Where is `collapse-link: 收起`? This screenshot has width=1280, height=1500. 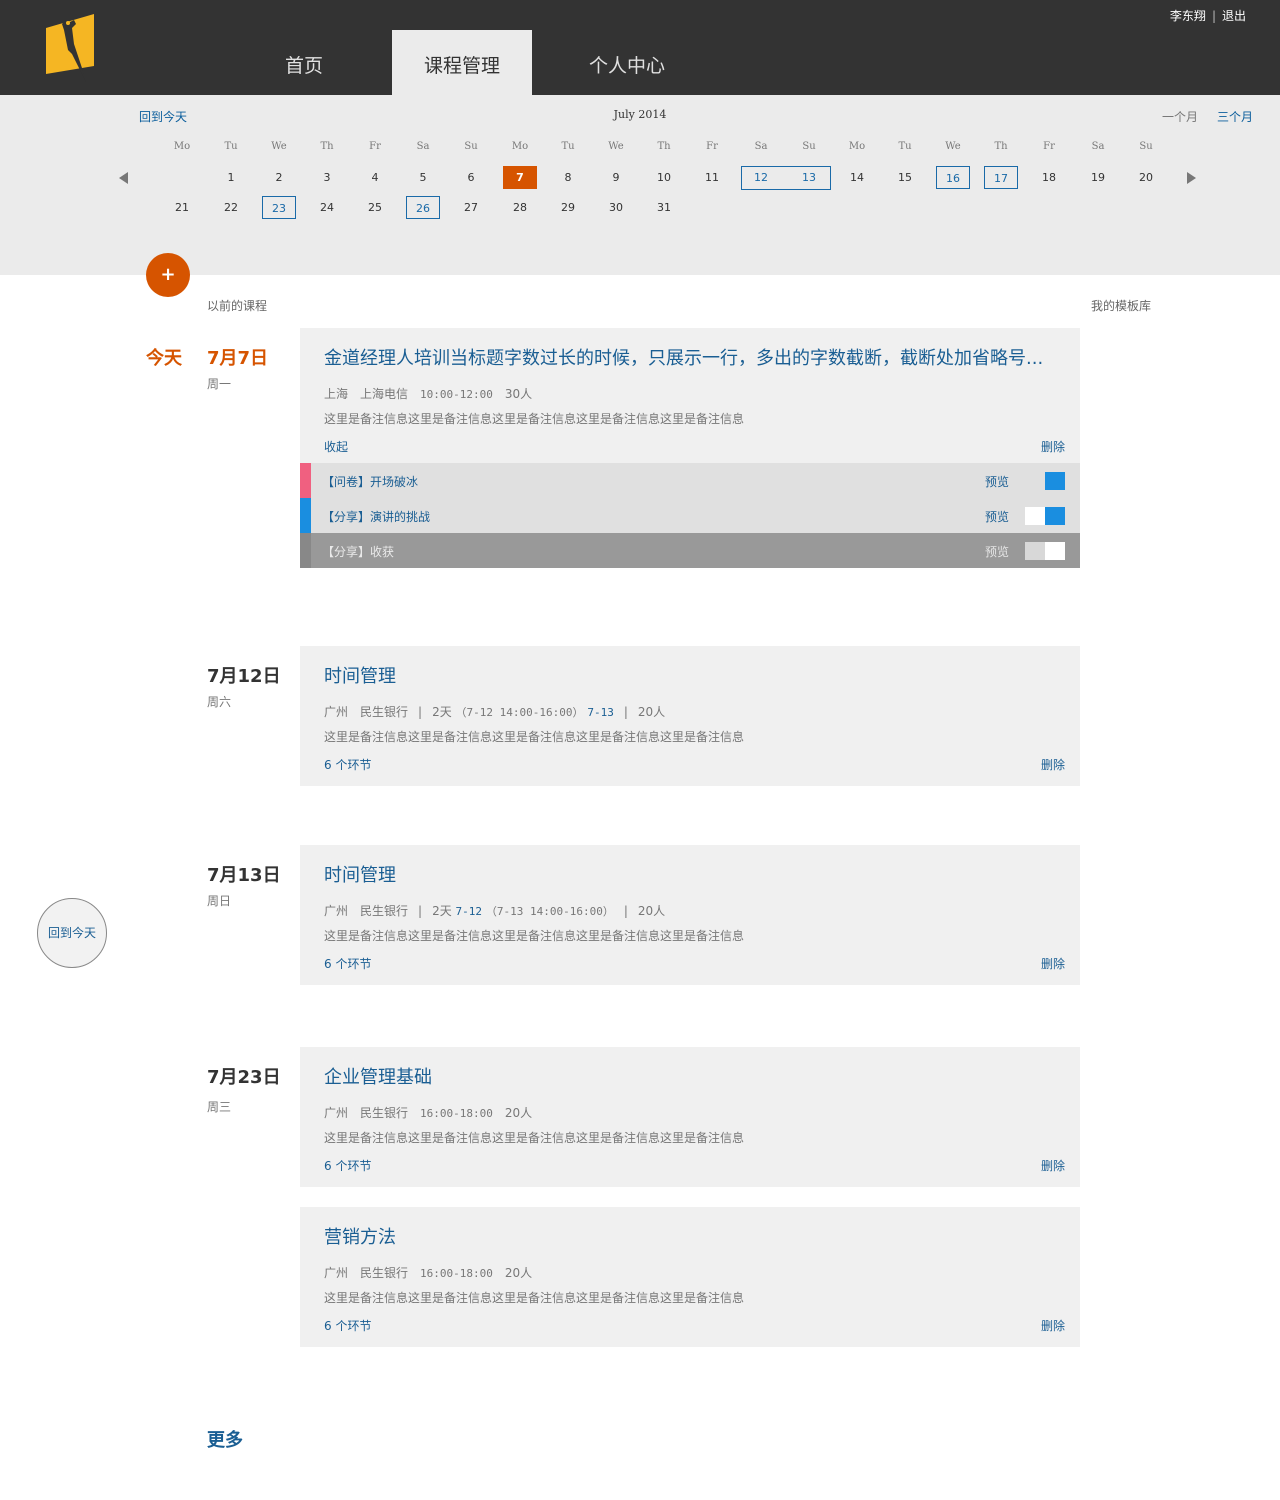 collapse-link: 收起 is located at coordinates (336, 446).